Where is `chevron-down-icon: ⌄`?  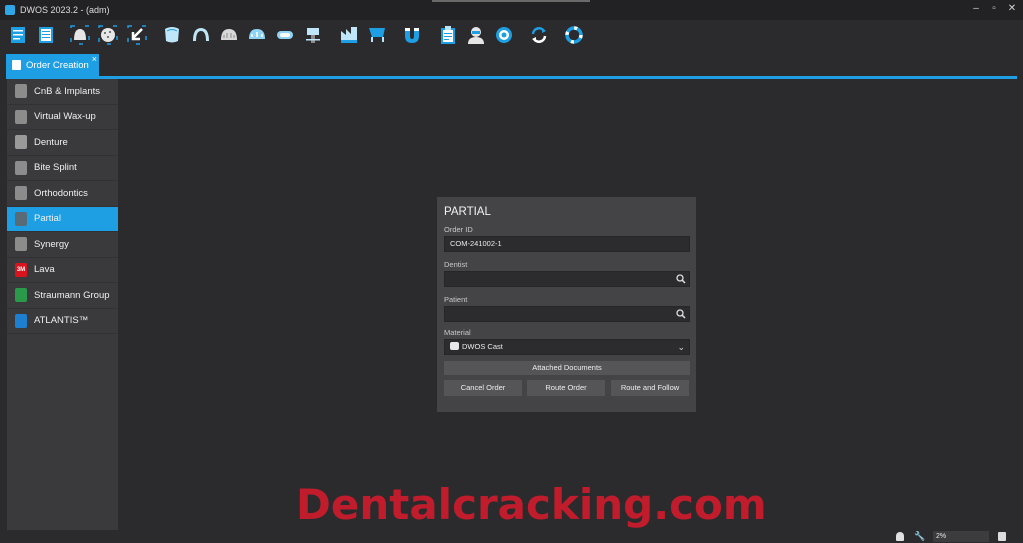 chevron-down-icon: ⌄ is located at coordinates (681, 347).